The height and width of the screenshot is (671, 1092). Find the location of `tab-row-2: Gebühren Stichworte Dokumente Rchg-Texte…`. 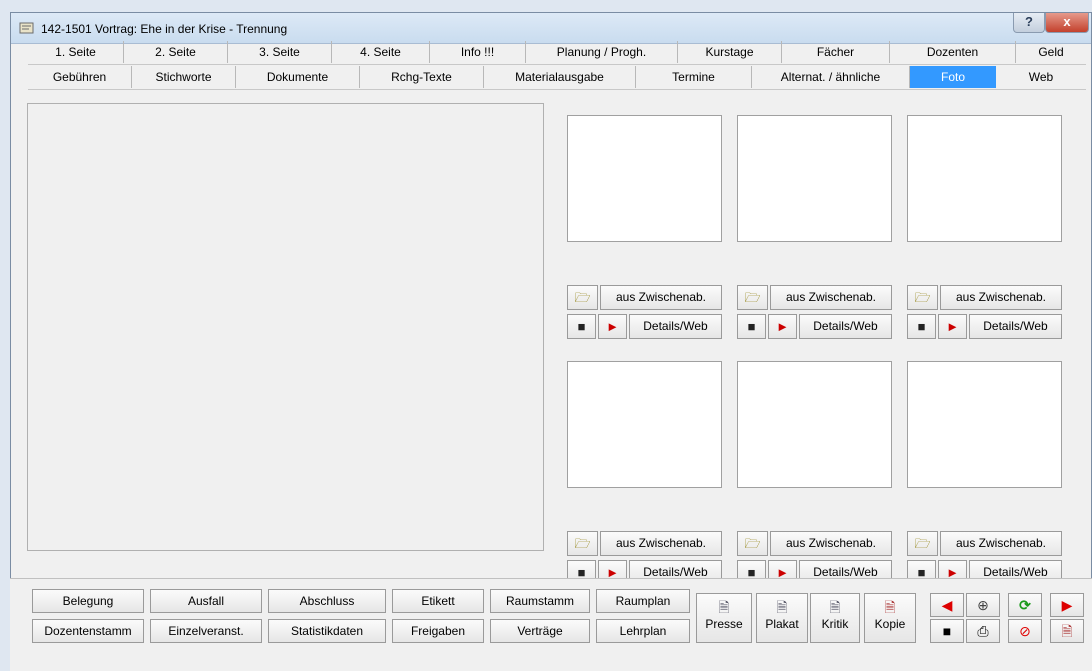

tab-row-2: Gebühren Stichworte Dokumente Rchg-Texte… is located at coordinates (557, 77).